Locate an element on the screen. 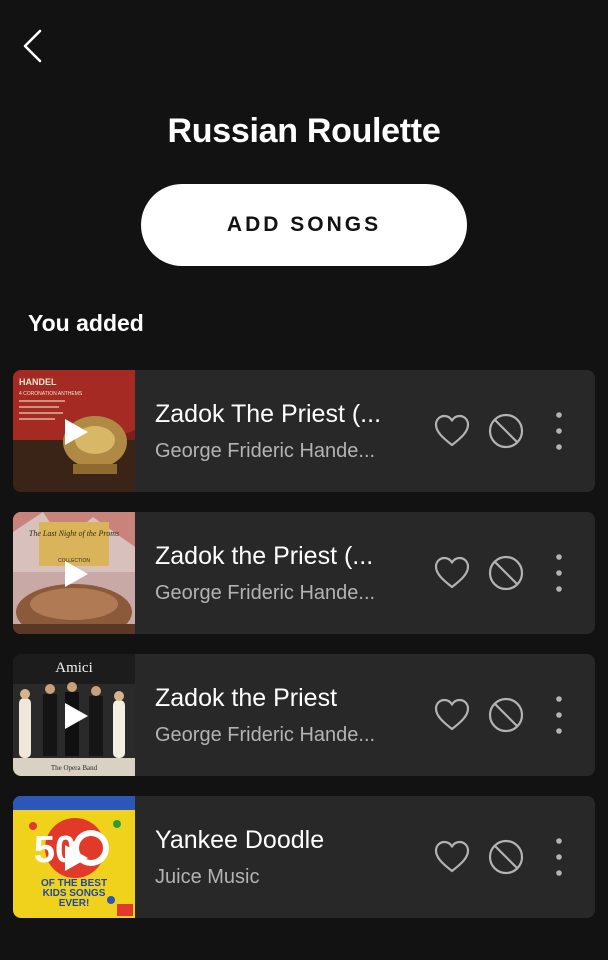  track-artist: Juice Music is located at coordinates (207, 877).